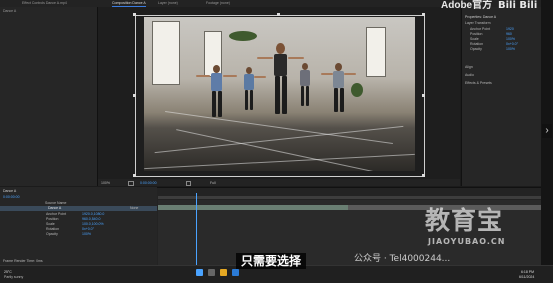 The image size is (553, 283). Describe the element at coordinates (547, 141) in the screenshot. I see `video-player-edge` at that location.